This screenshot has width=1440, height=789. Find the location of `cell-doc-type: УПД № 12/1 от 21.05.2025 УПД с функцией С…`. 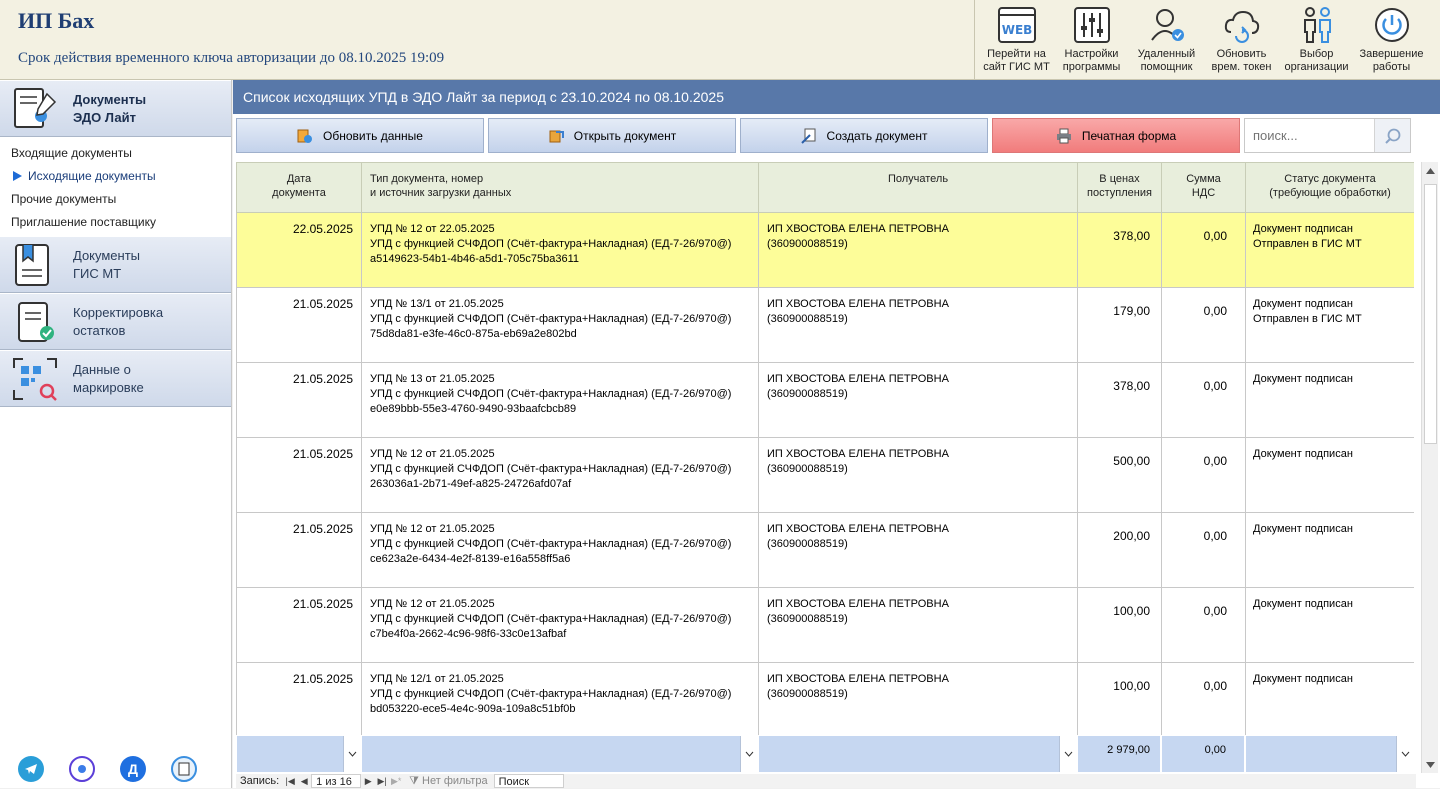

cell-doc-type: УПД № 12/1 от 21.05.2025 УПД с функцией С… is located at coordinates (560, 698).